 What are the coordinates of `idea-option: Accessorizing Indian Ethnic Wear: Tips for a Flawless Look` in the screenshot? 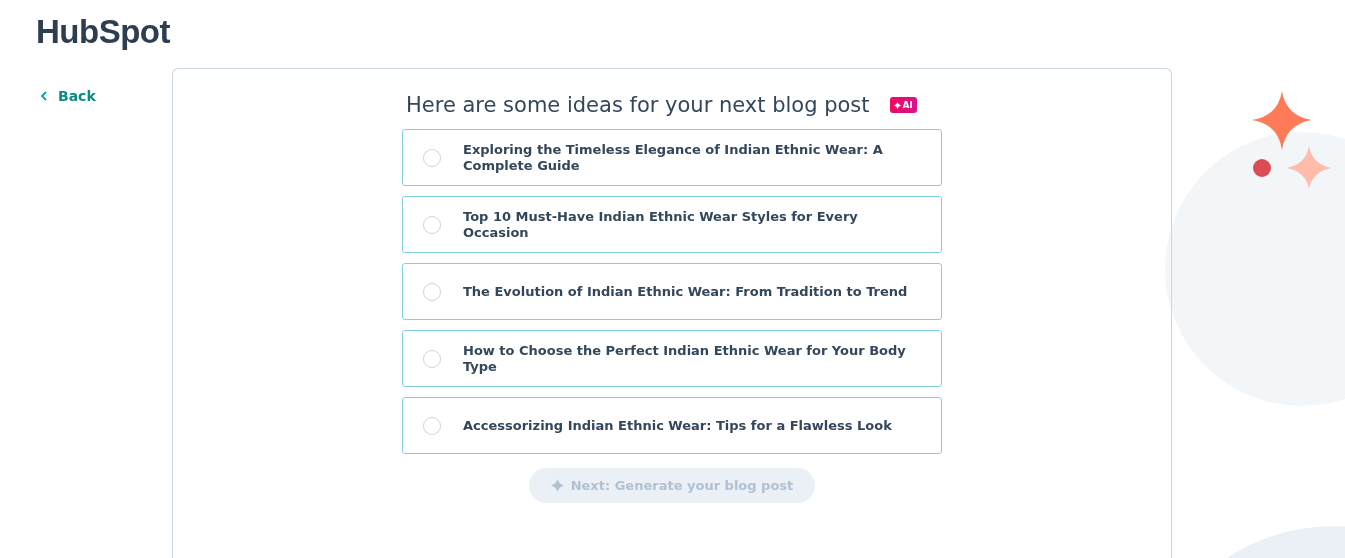 It's located at (672, 425).